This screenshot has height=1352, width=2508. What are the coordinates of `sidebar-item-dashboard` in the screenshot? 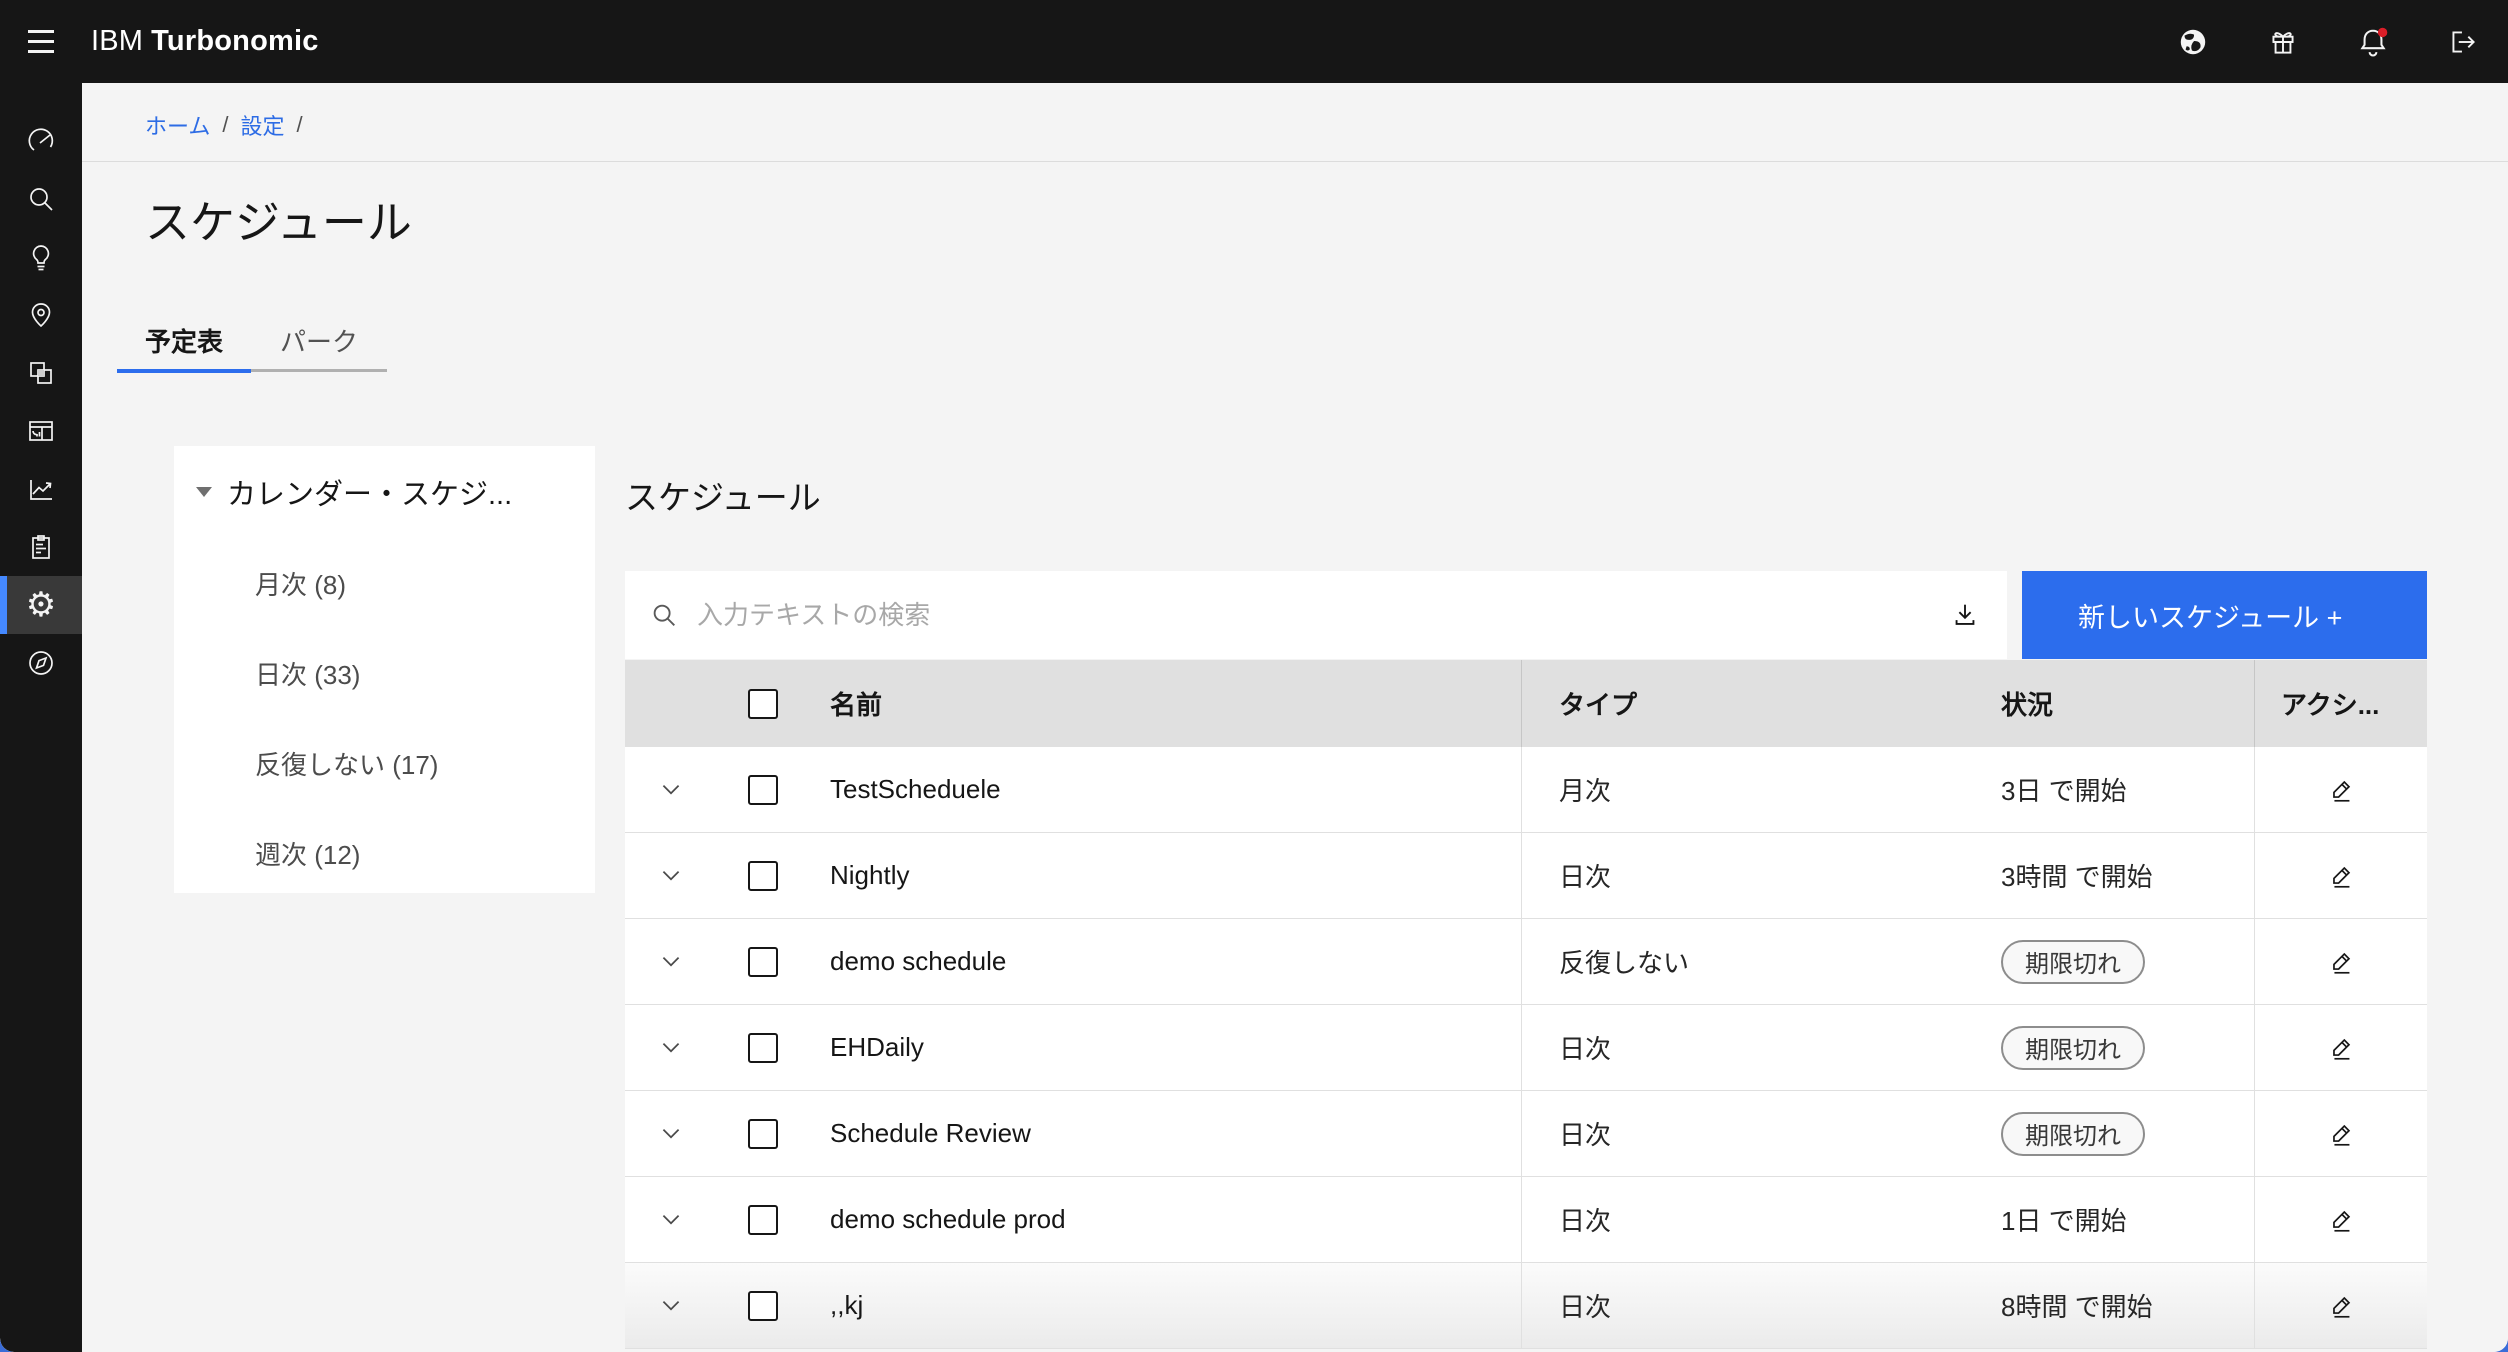 It's located at (41, 431).